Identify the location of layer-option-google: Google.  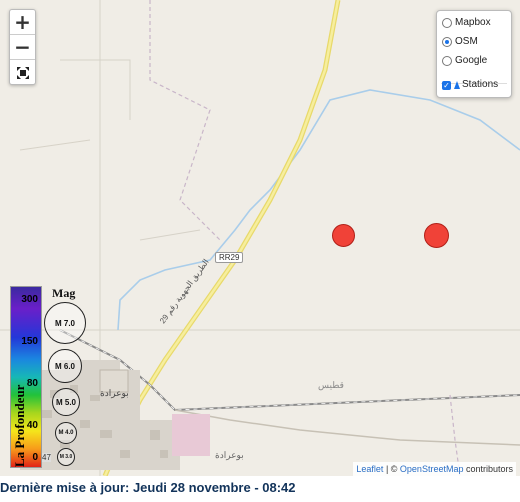
(464, 61).